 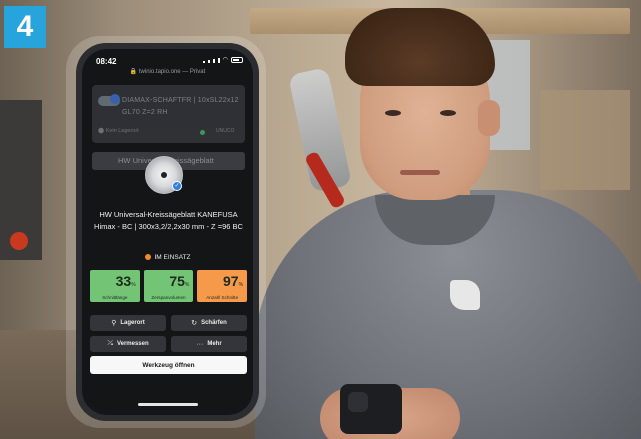 What do you see at coordinates (420, 47) in the screenshot?
I see `person-hair` at bounding box center [420, 47].